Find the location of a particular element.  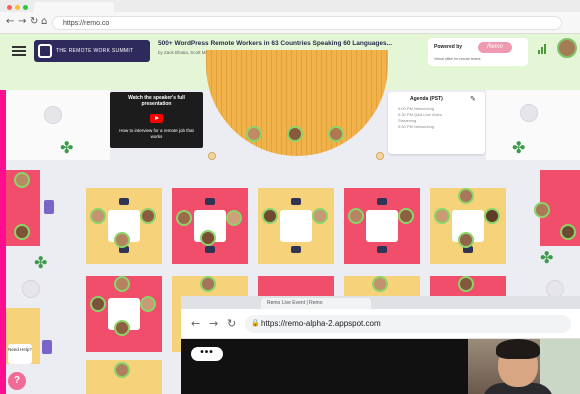

summit-name: THE REMOTE WORK SUMMIT is located at coordinates (95, 51).